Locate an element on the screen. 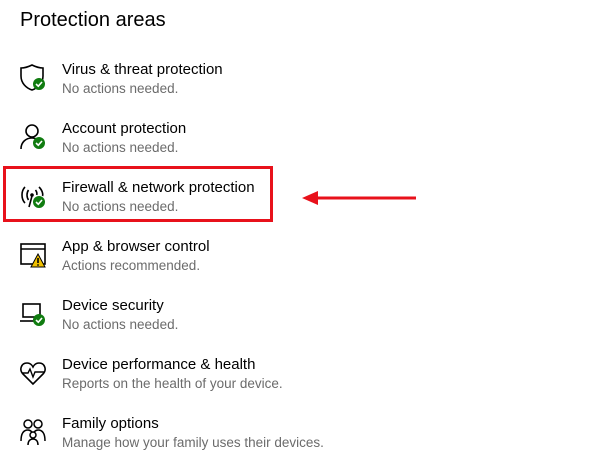  area-account-protection: Account protection No actions needed. is located at coordinates (178, 145).